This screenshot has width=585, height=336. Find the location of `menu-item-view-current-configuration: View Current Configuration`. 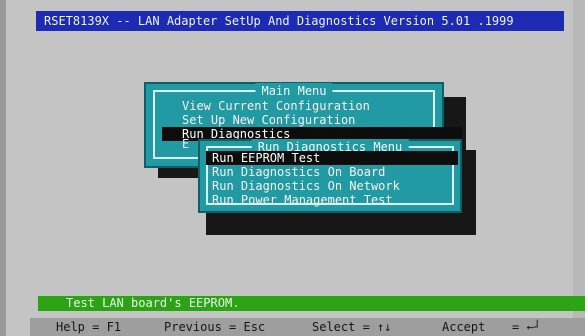

menu-item-view-current-configuration: View Current Configuration is located at coordinates (312, 106).